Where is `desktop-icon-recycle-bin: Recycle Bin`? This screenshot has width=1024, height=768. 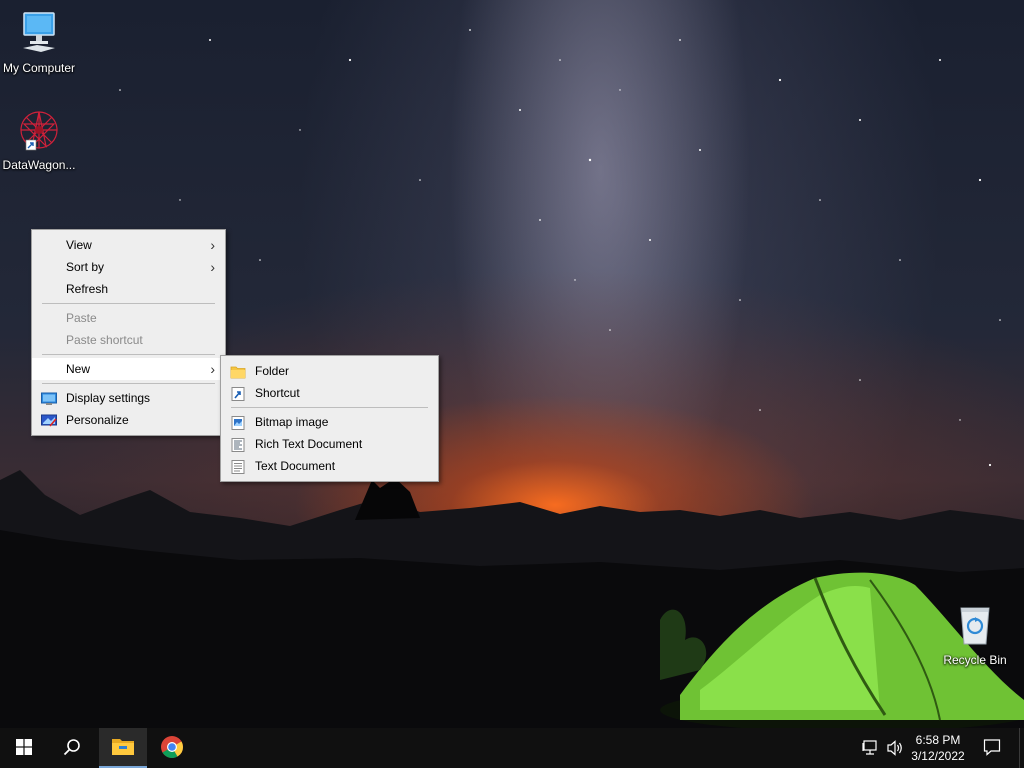 desktop-icon-recycle-bin: Recycle Bin is located at coordinates (975, 634).